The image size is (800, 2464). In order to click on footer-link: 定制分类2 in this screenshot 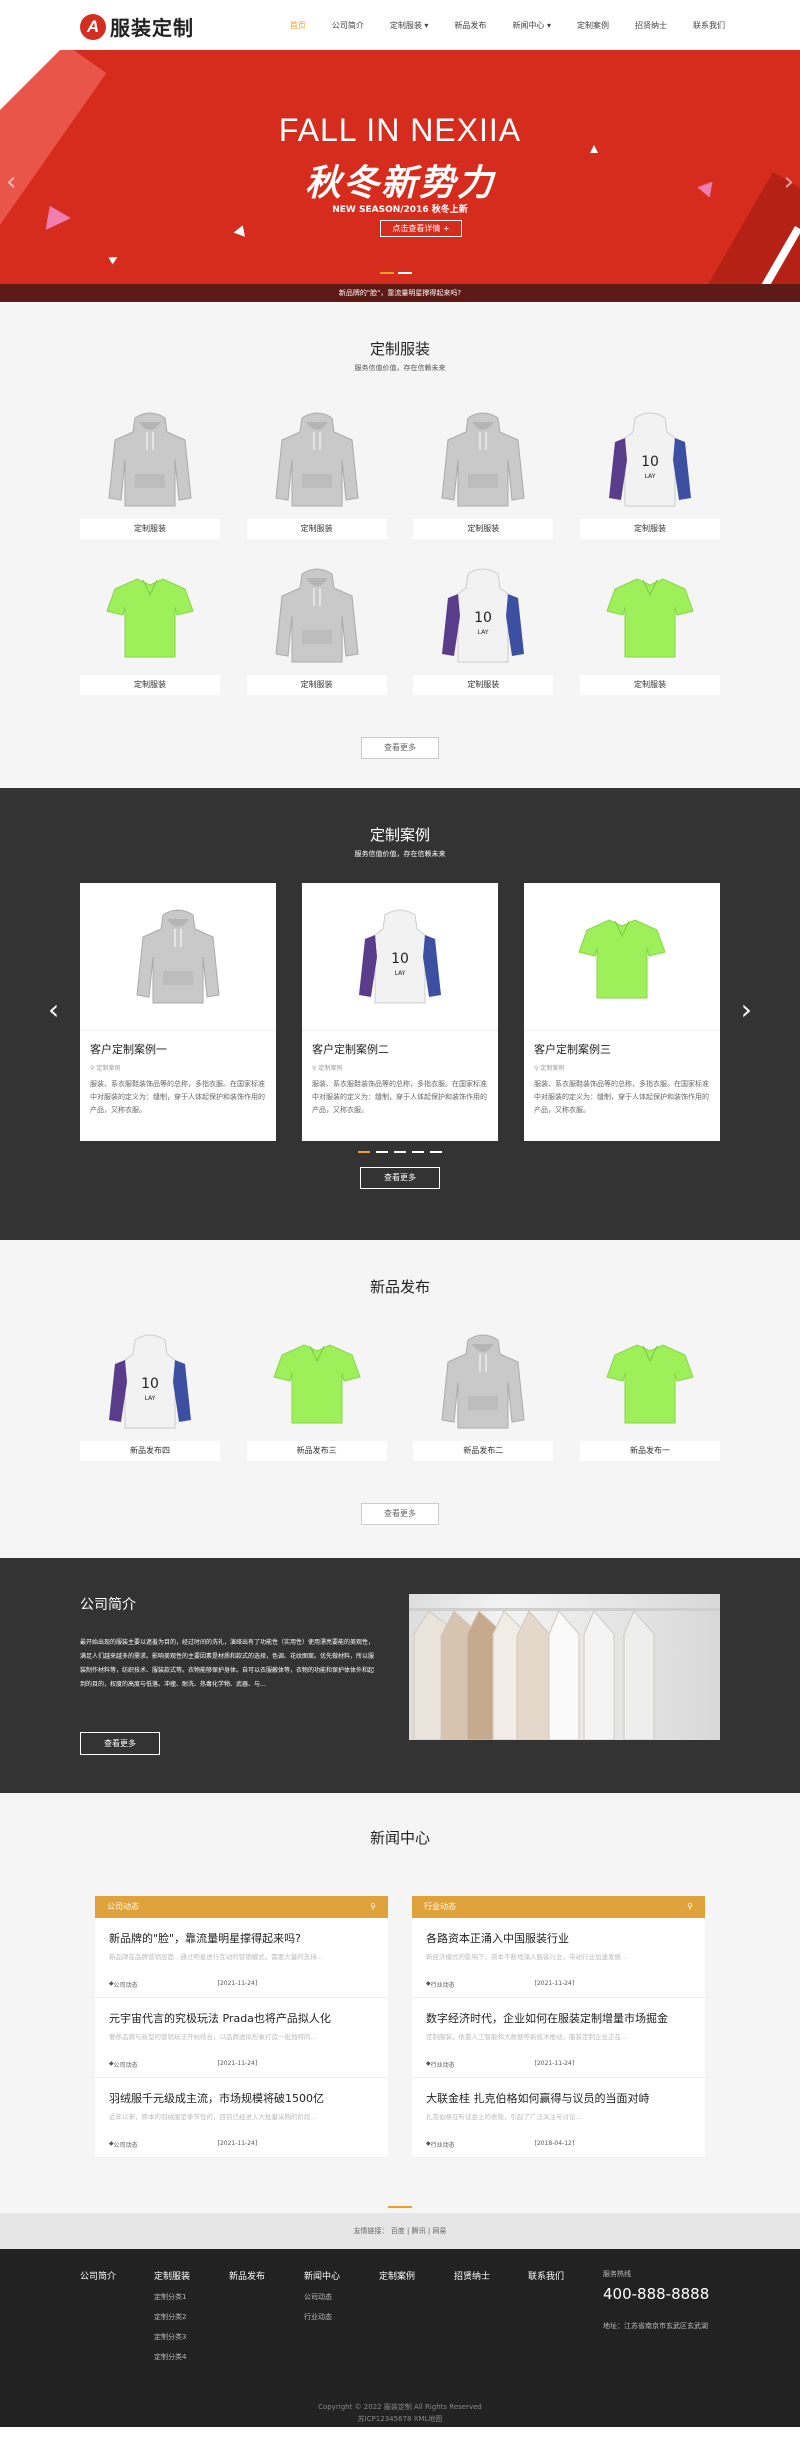, I will do `click(172, 2317)`.